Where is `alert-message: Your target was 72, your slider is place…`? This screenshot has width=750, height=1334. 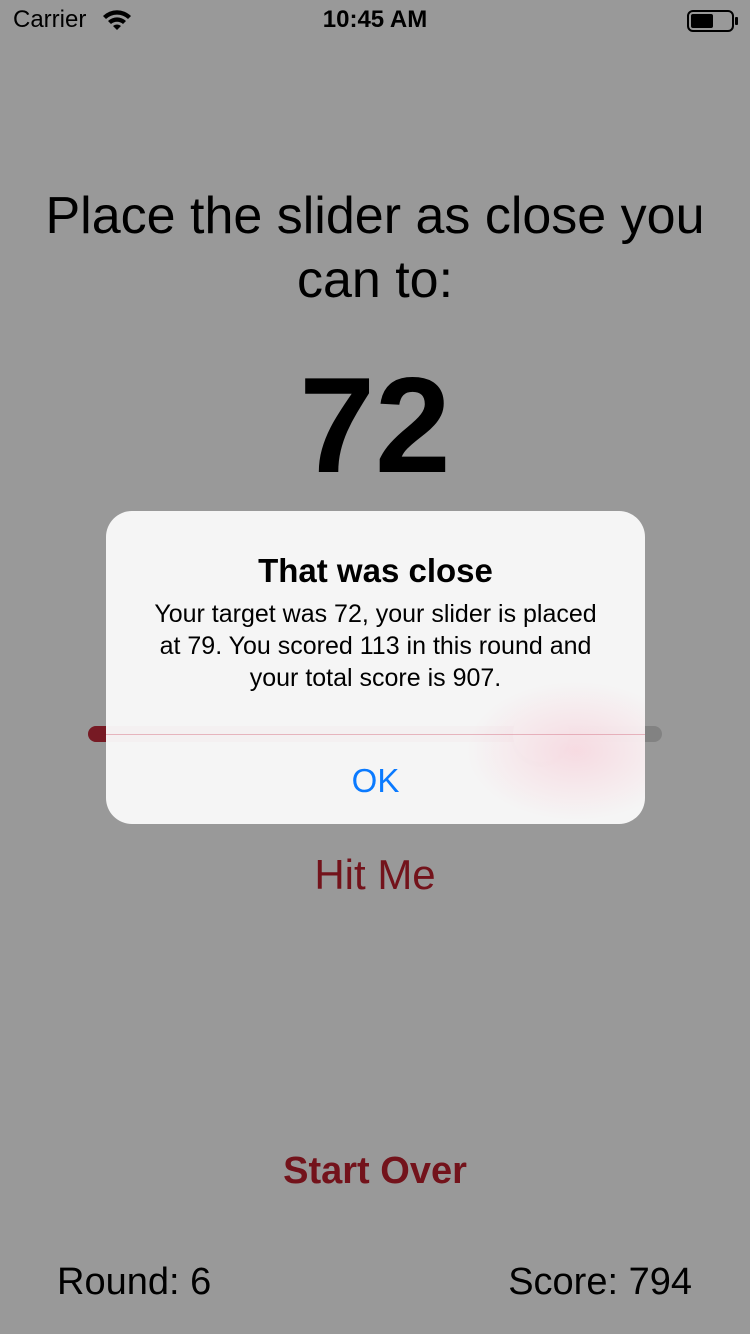
alert-message: Your target was 72, your slider is place… is located at coordinates (375, 646).